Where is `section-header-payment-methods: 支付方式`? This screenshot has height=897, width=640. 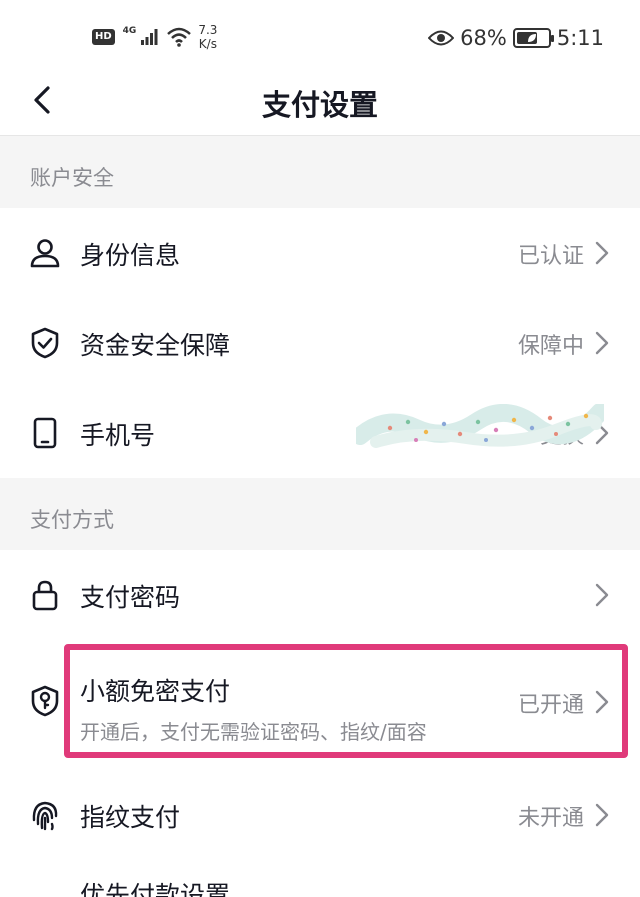
section-header-payment-methods: 支付方式 is located at coordinates (320, 514).